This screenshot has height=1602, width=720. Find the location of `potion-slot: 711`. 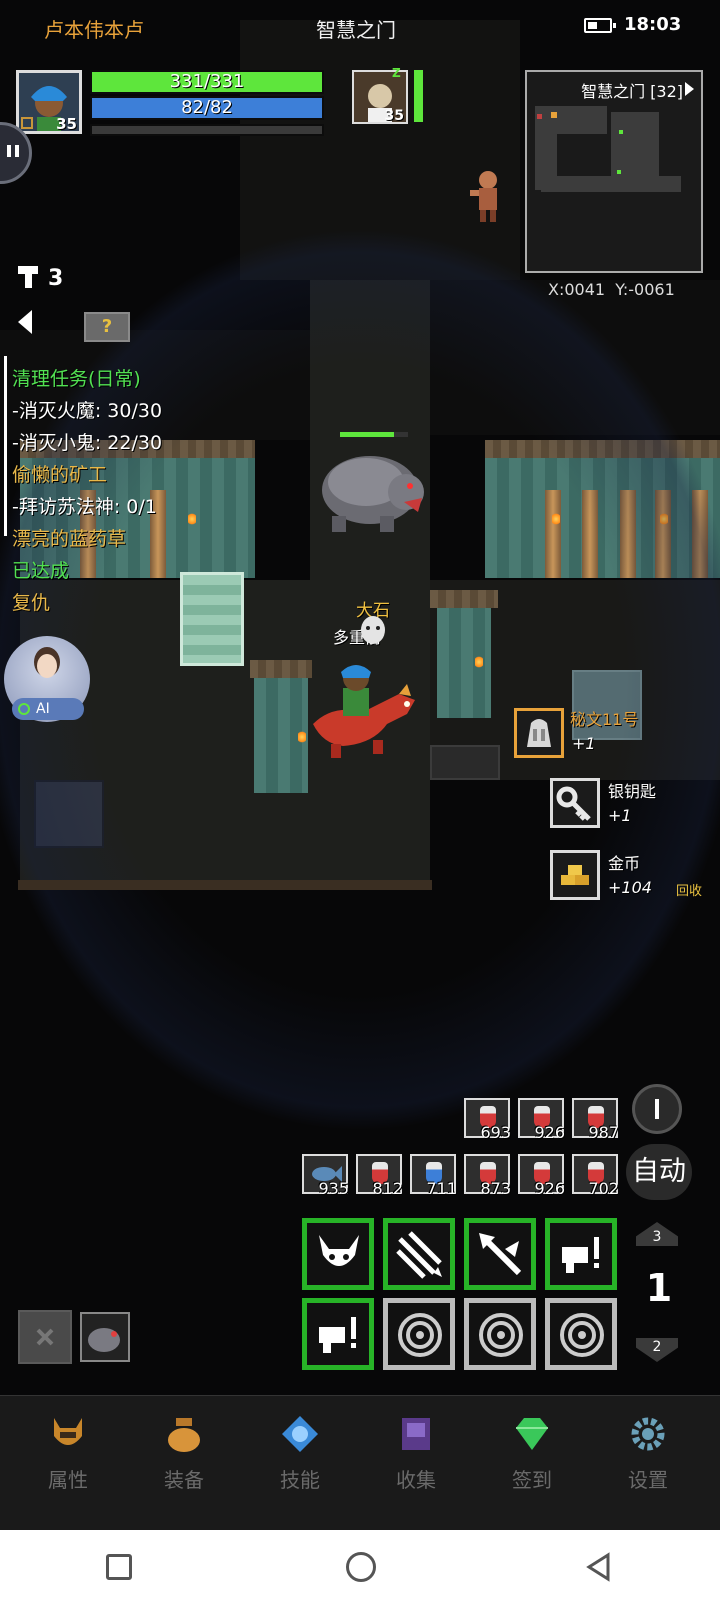

potion-slot: 711 is located at coordinates (433, 1176).